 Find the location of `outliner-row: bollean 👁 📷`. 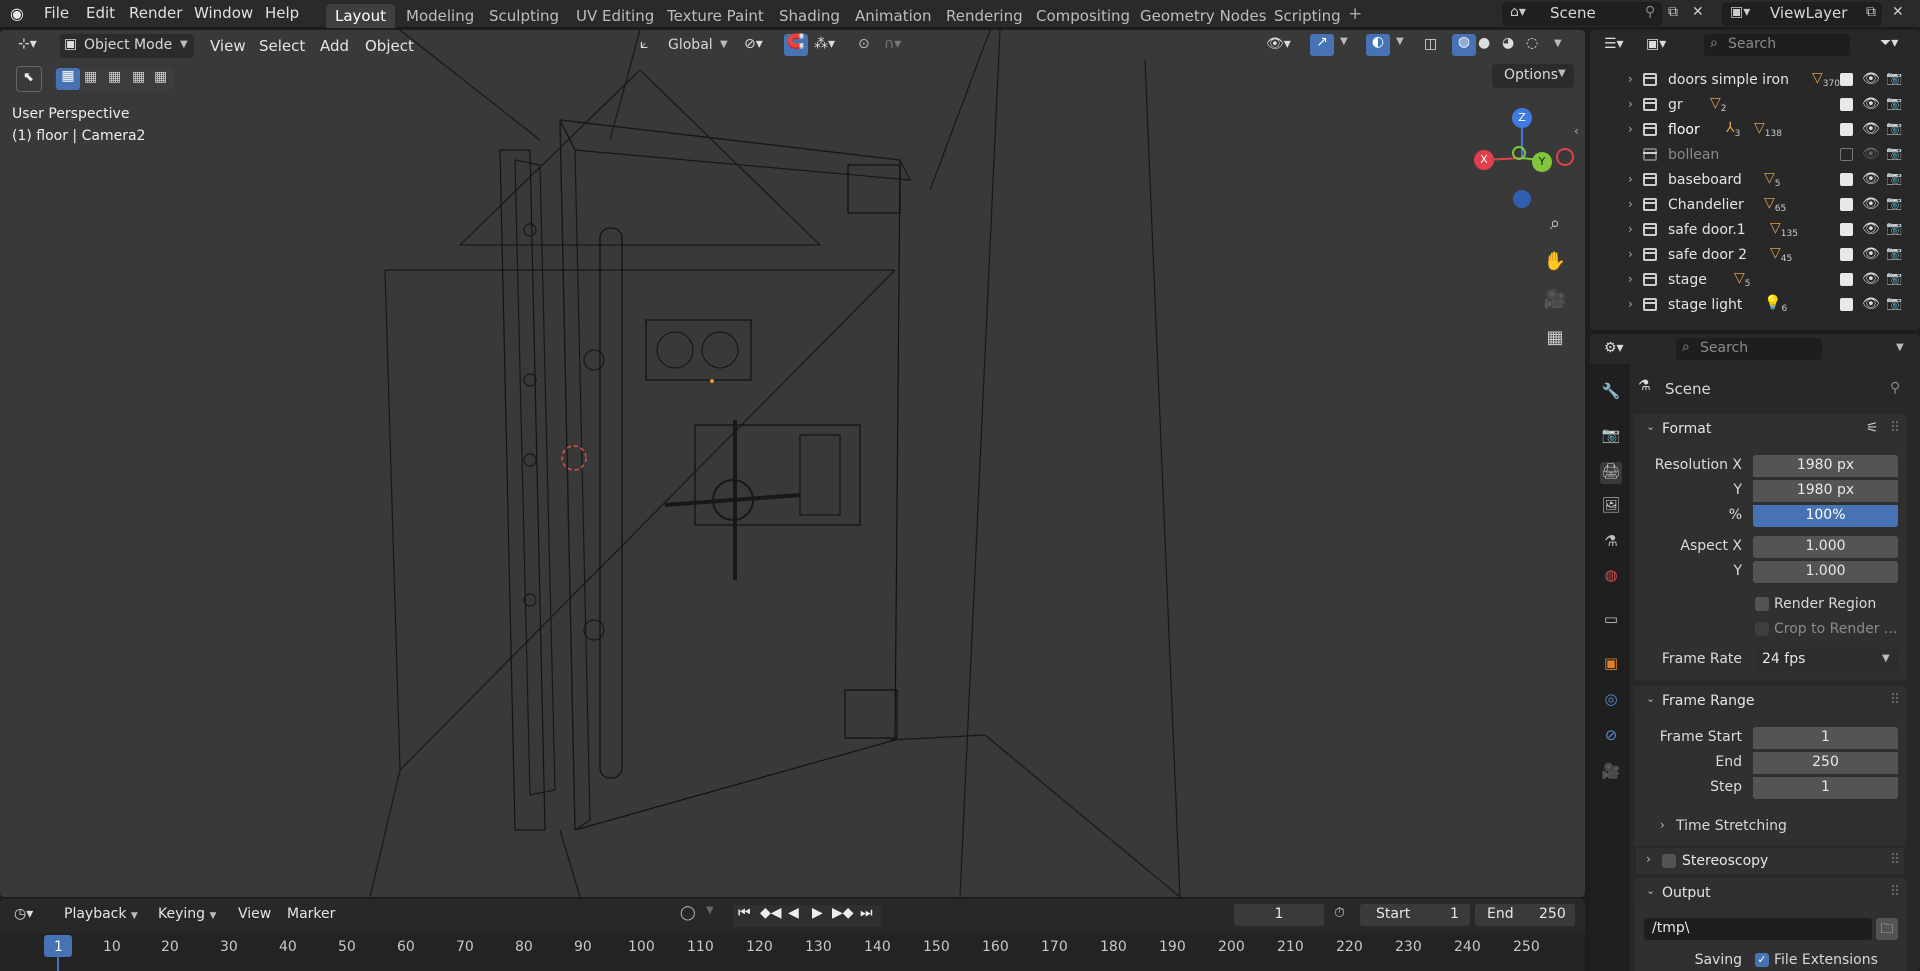

outliner-row: bollean 👁 📷 is located at coordinates (1755, 155).